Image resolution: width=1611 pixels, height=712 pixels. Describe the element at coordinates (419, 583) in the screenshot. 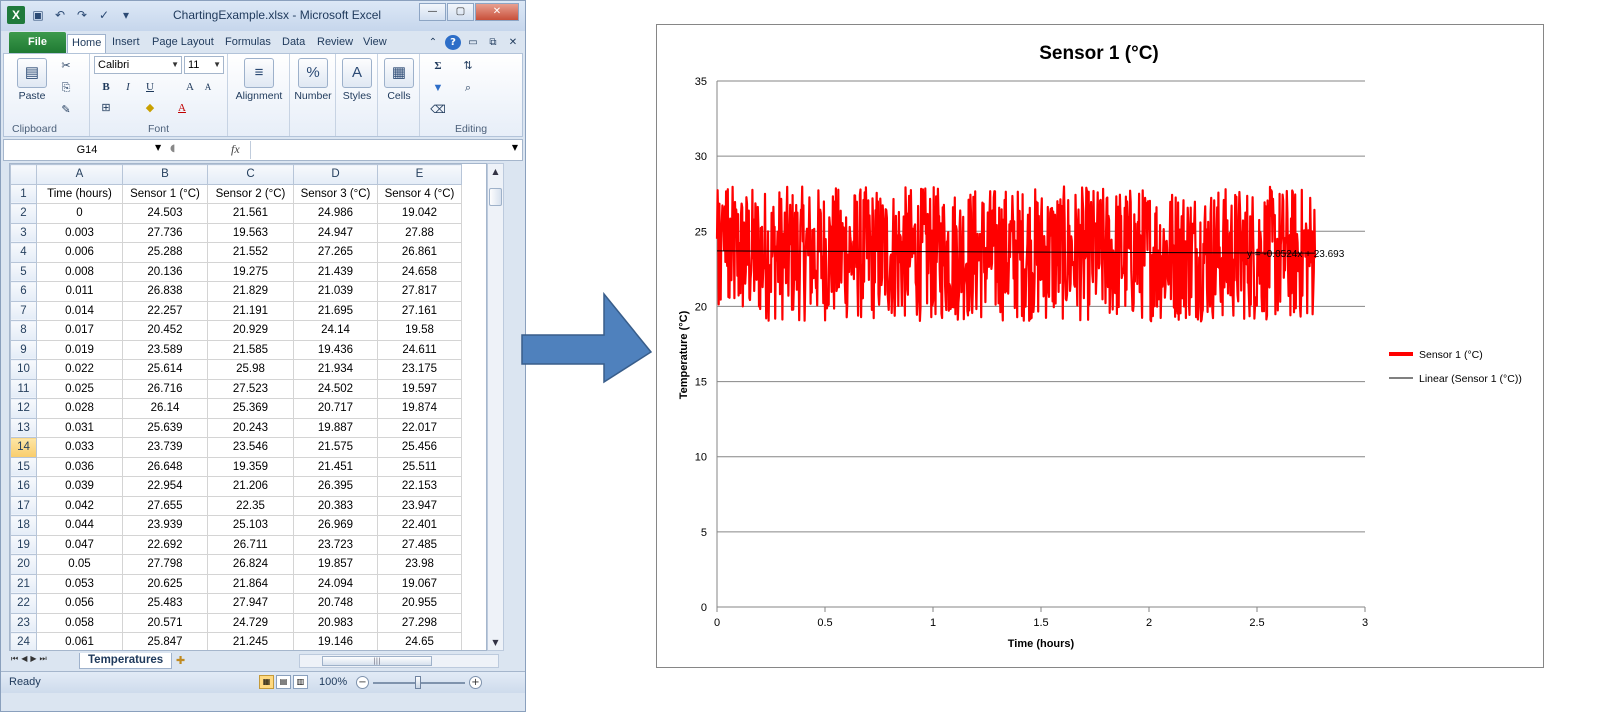

I see `cell: 19.067` at that location.